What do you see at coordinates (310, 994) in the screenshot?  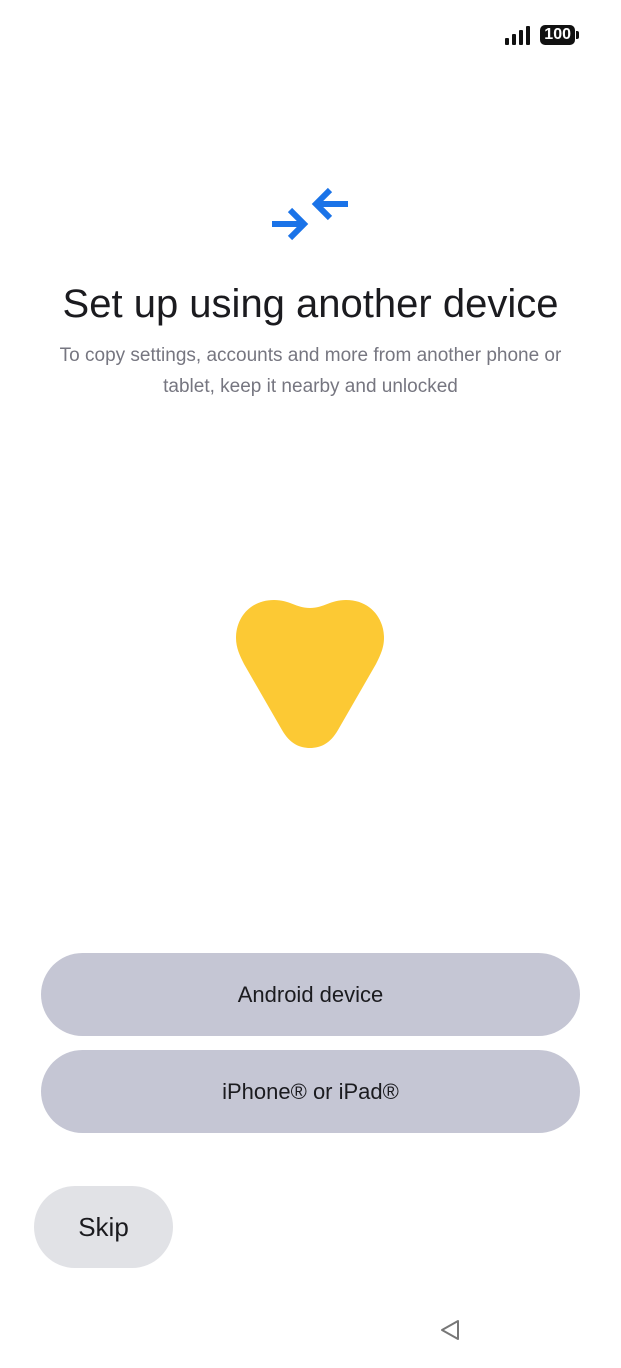 I see `android-device-button: Android device` at bounding box center [310, 994].